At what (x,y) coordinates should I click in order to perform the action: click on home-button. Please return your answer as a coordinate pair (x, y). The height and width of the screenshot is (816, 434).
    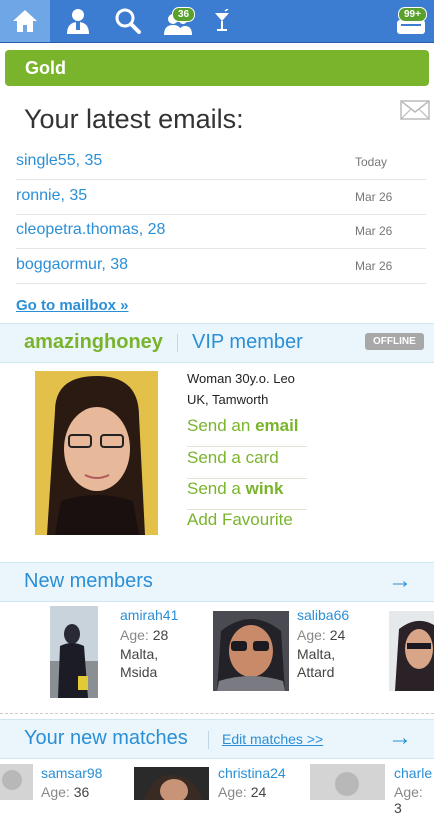
    Looking at the image, I should click on (25, 21).